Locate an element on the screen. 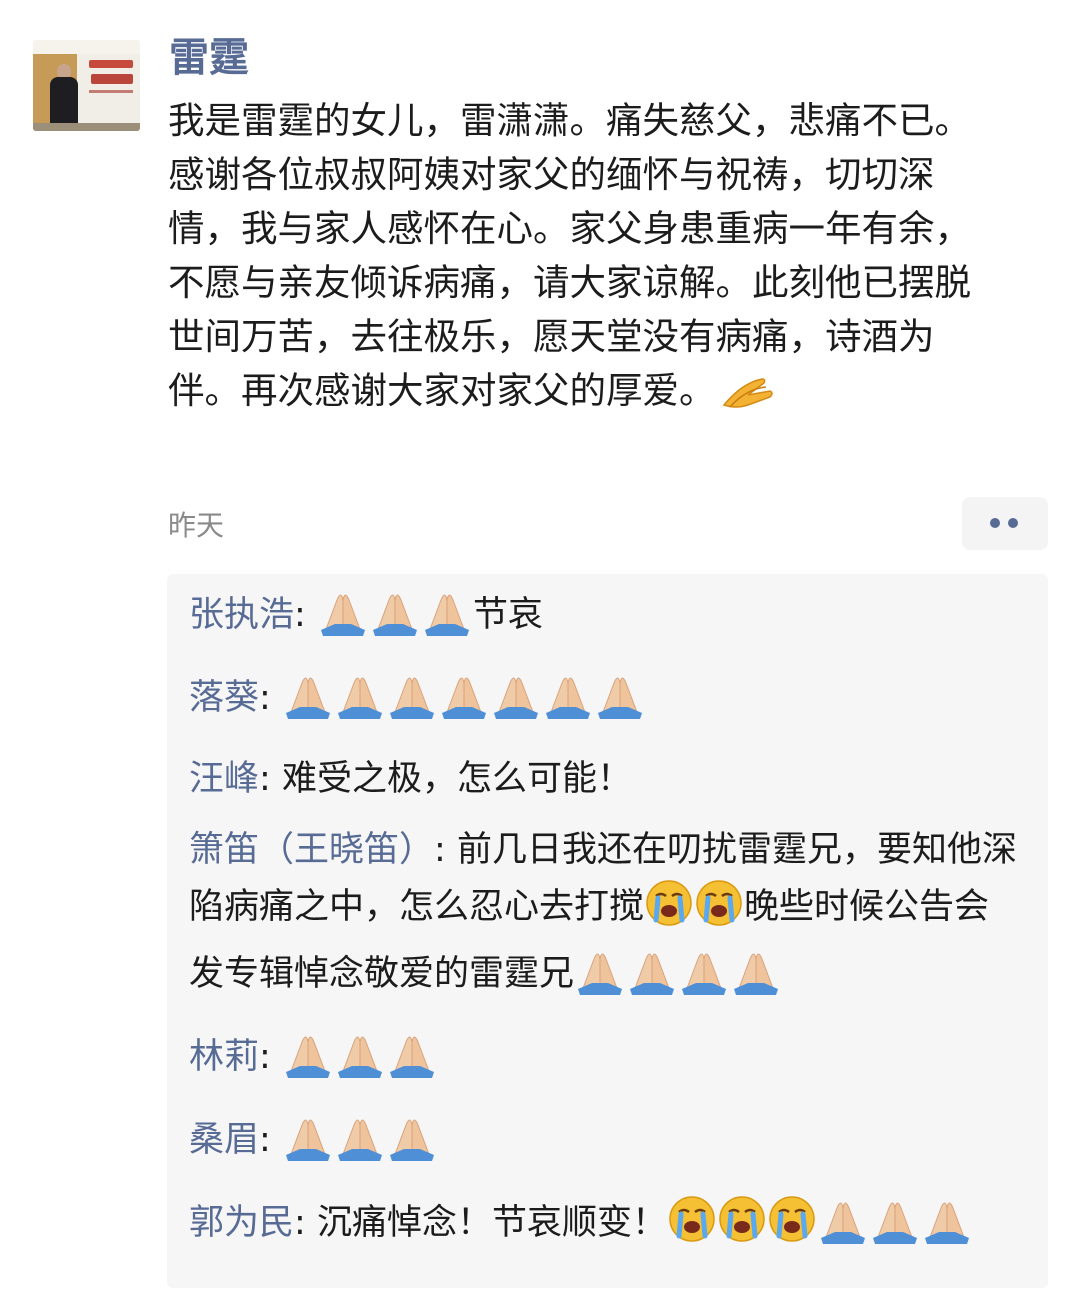 The image size is (1080, 1314). avatar is located at coordinates (86, 85).